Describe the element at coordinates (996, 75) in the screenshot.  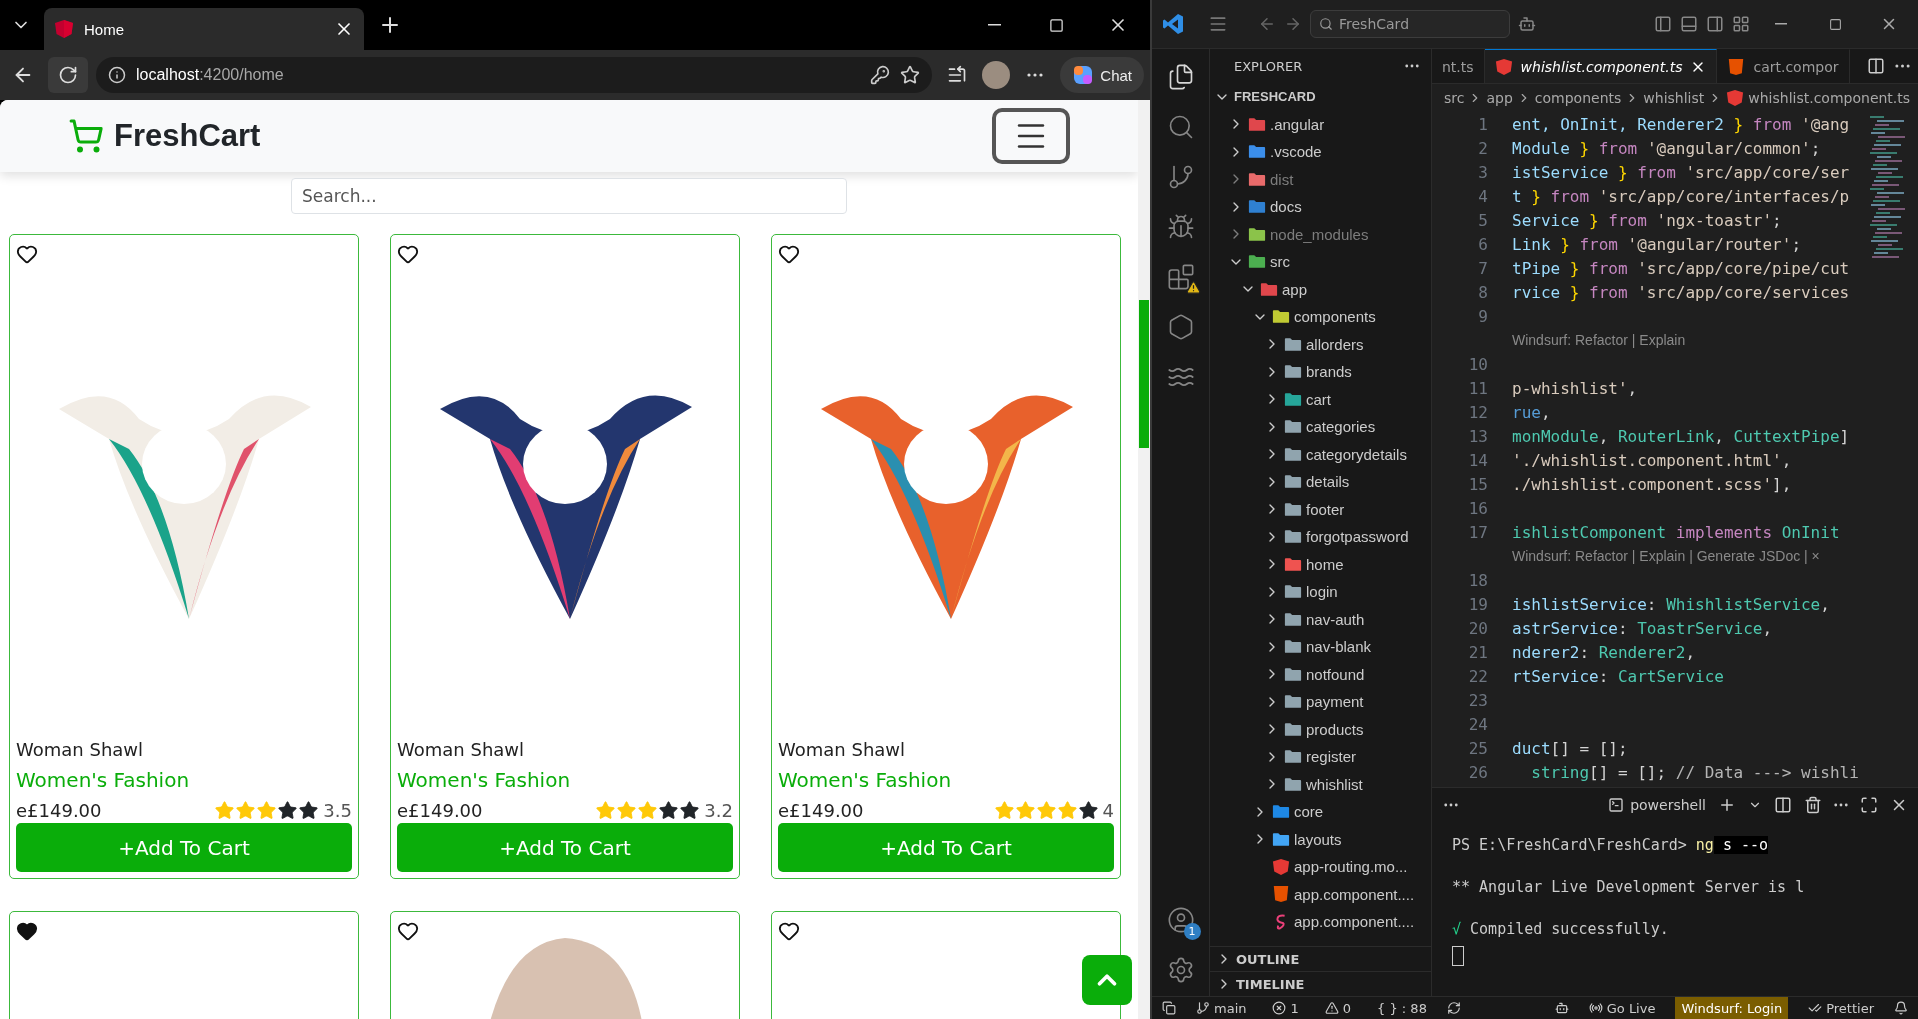
I see `avatar` at that location.